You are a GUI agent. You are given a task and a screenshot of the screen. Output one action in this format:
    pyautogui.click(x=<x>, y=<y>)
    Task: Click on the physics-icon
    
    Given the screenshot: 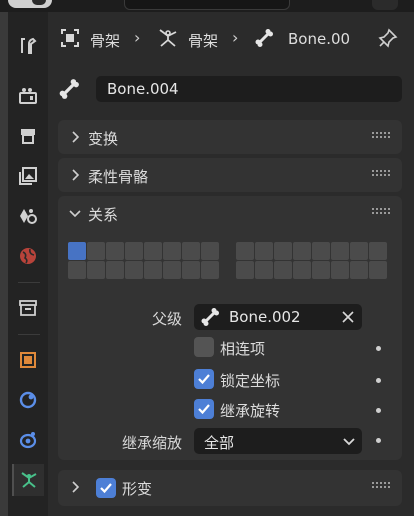 What is the action you would take?
    pyautogui.click(x=28, y=440)
    